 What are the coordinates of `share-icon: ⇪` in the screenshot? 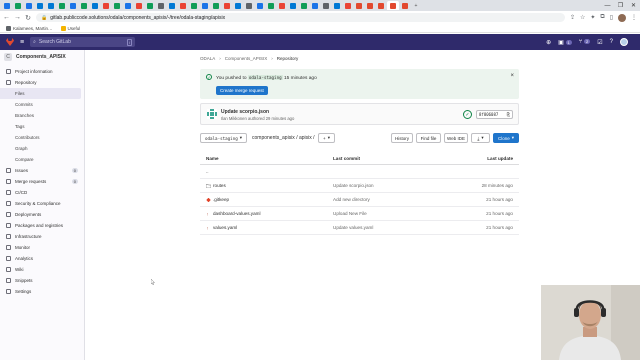 It's located at (572, 17).